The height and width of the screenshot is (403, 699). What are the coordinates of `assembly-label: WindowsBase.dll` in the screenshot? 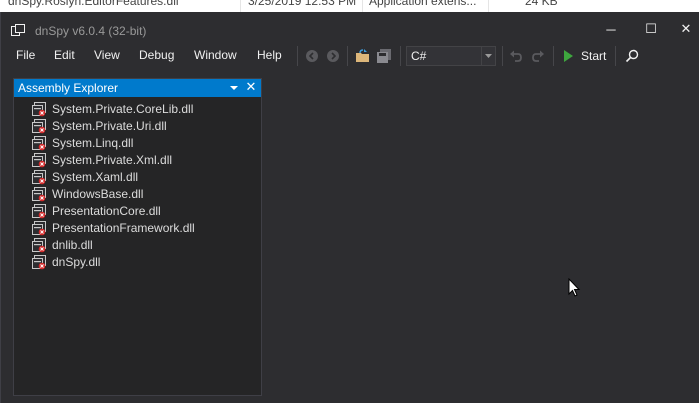 It's located at (98, 194).